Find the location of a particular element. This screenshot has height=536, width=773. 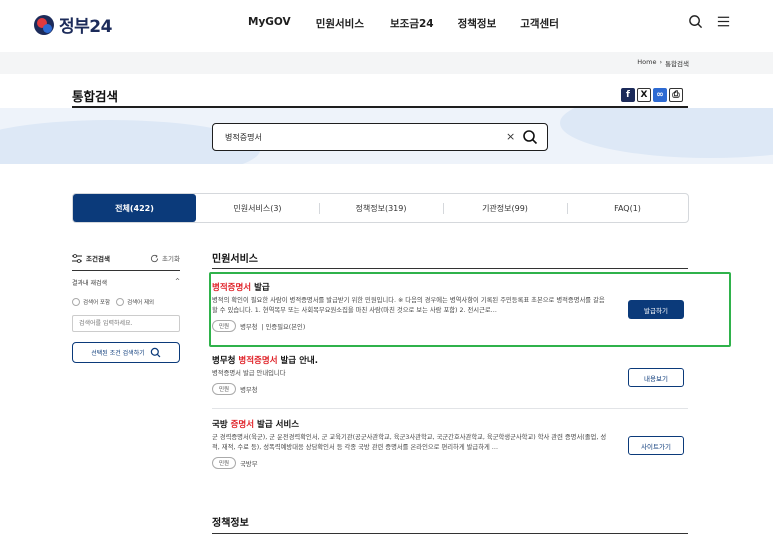

refresh-icon is located at coordinates (154, 258).